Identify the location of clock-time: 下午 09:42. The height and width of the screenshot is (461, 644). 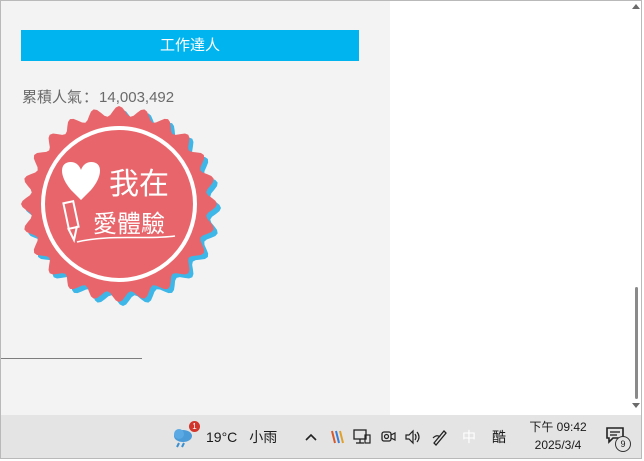
(558, 427).